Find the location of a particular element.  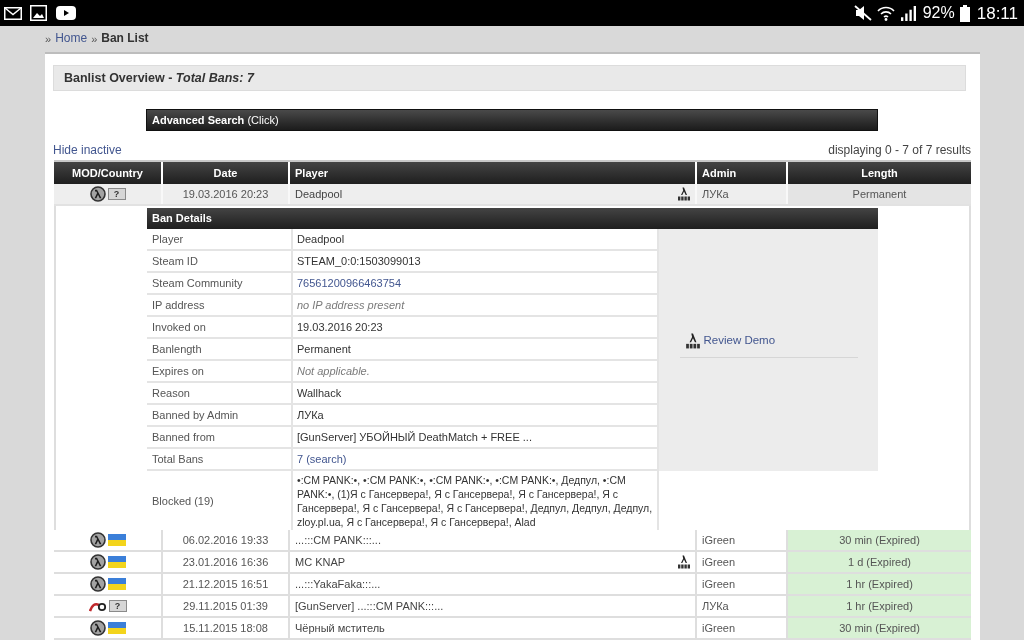

breadcrumb-link: Home is located at coordinates (71, 38).